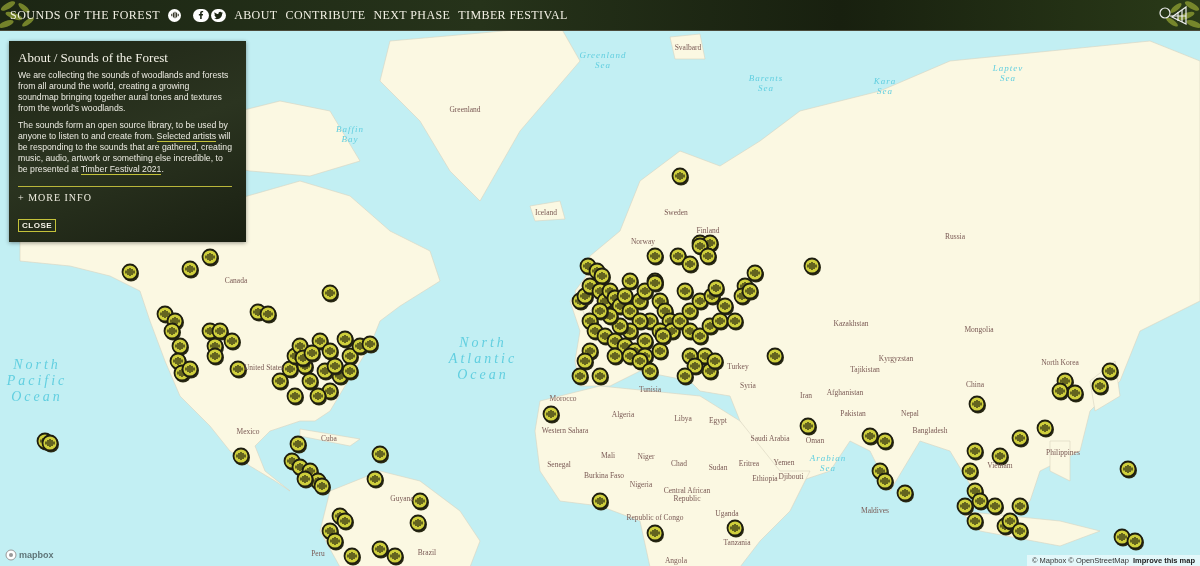 This screenshot has height=566, width=1200. What do you see at coordinates (766, 83) in the screenshot?
I see `water-label: Barents Sea` at bounding box center [766, 83].